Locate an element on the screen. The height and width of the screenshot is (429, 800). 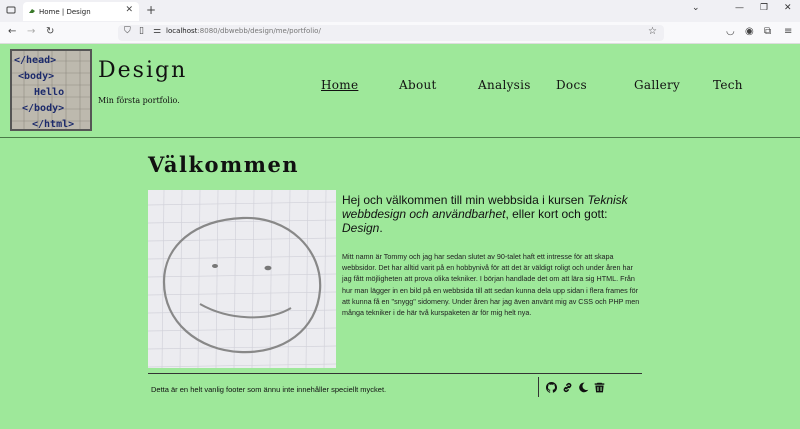
forward-icon: → is located at coordinates (31, 31).